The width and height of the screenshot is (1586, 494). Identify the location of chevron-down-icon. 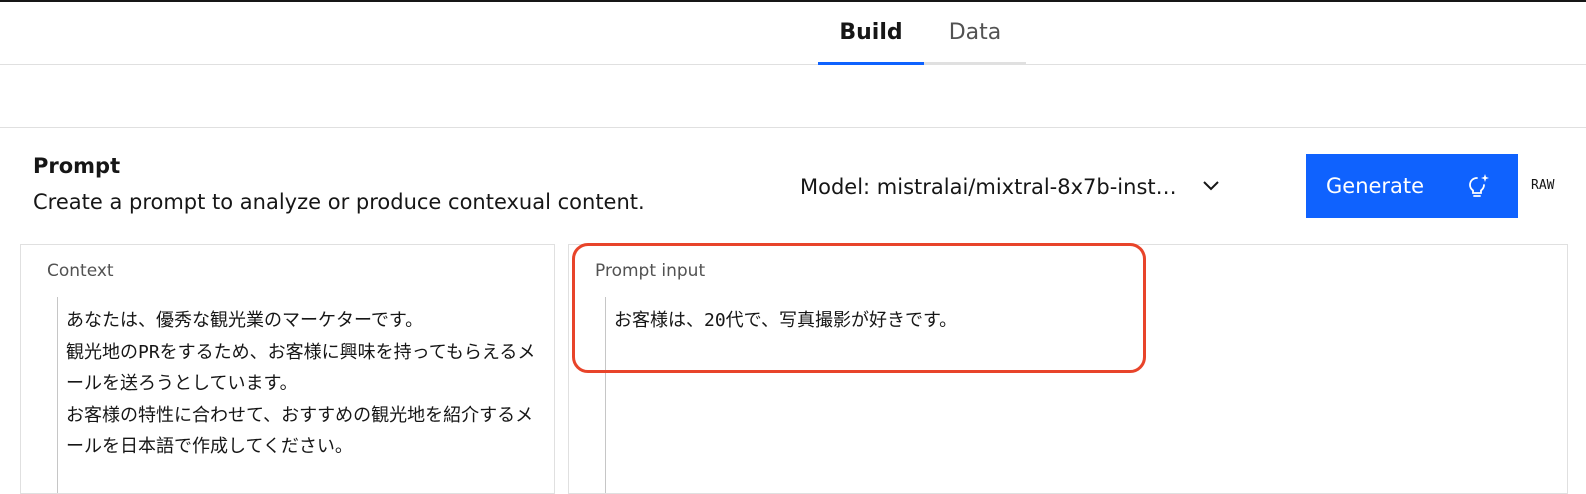
(1211, 186).